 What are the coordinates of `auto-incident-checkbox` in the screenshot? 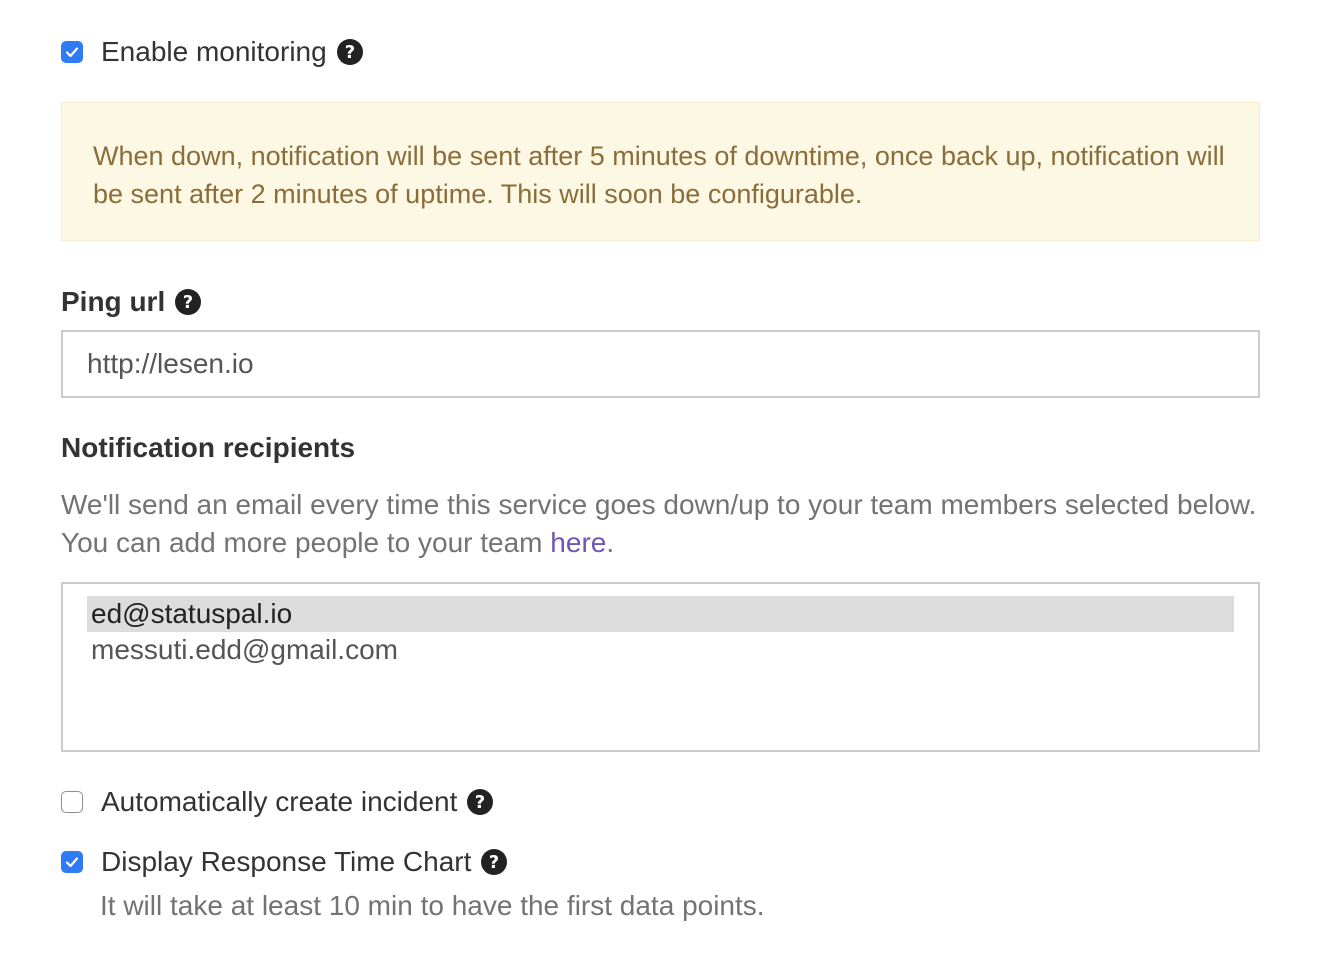 It's located at (72, 802).